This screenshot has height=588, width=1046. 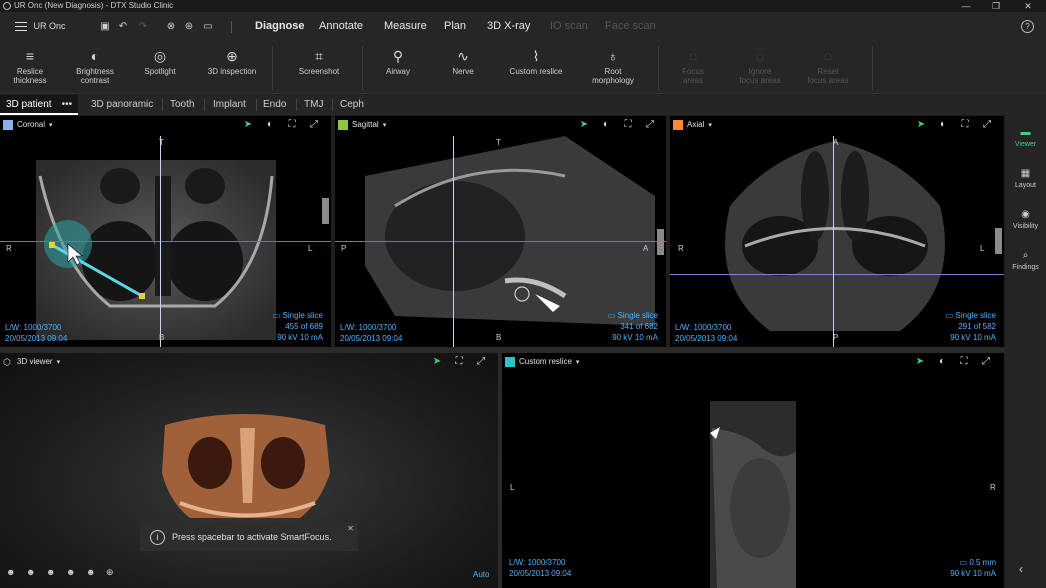 I want to click on custom-reslice-header: Custom reslice ▾ ➤ ◐ ⛶ ⤢, so click(x=753, y=362).